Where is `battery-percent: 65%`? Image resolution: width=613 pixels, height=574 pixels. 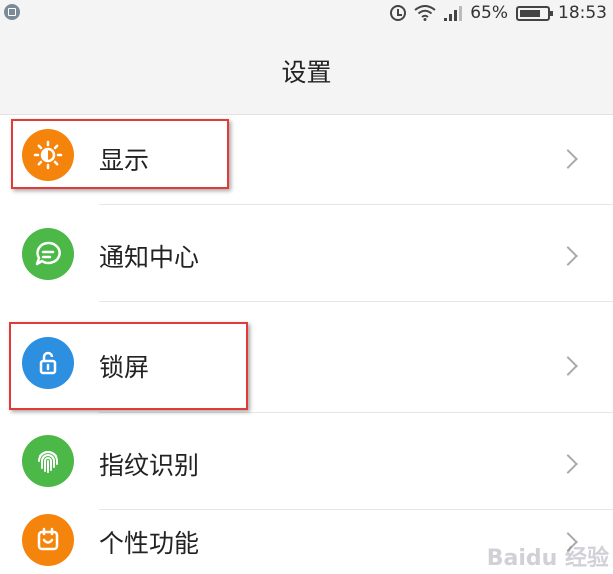
battery-percent: 65% is located at coordinates (489, 13).